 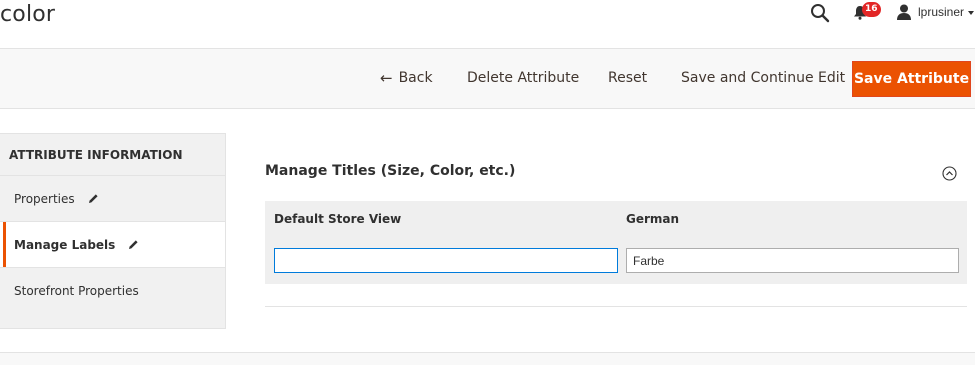 What do you see at coordinates (820, 13) in the screenshot?
I see `search-icon` at bounding box center [820, 13].